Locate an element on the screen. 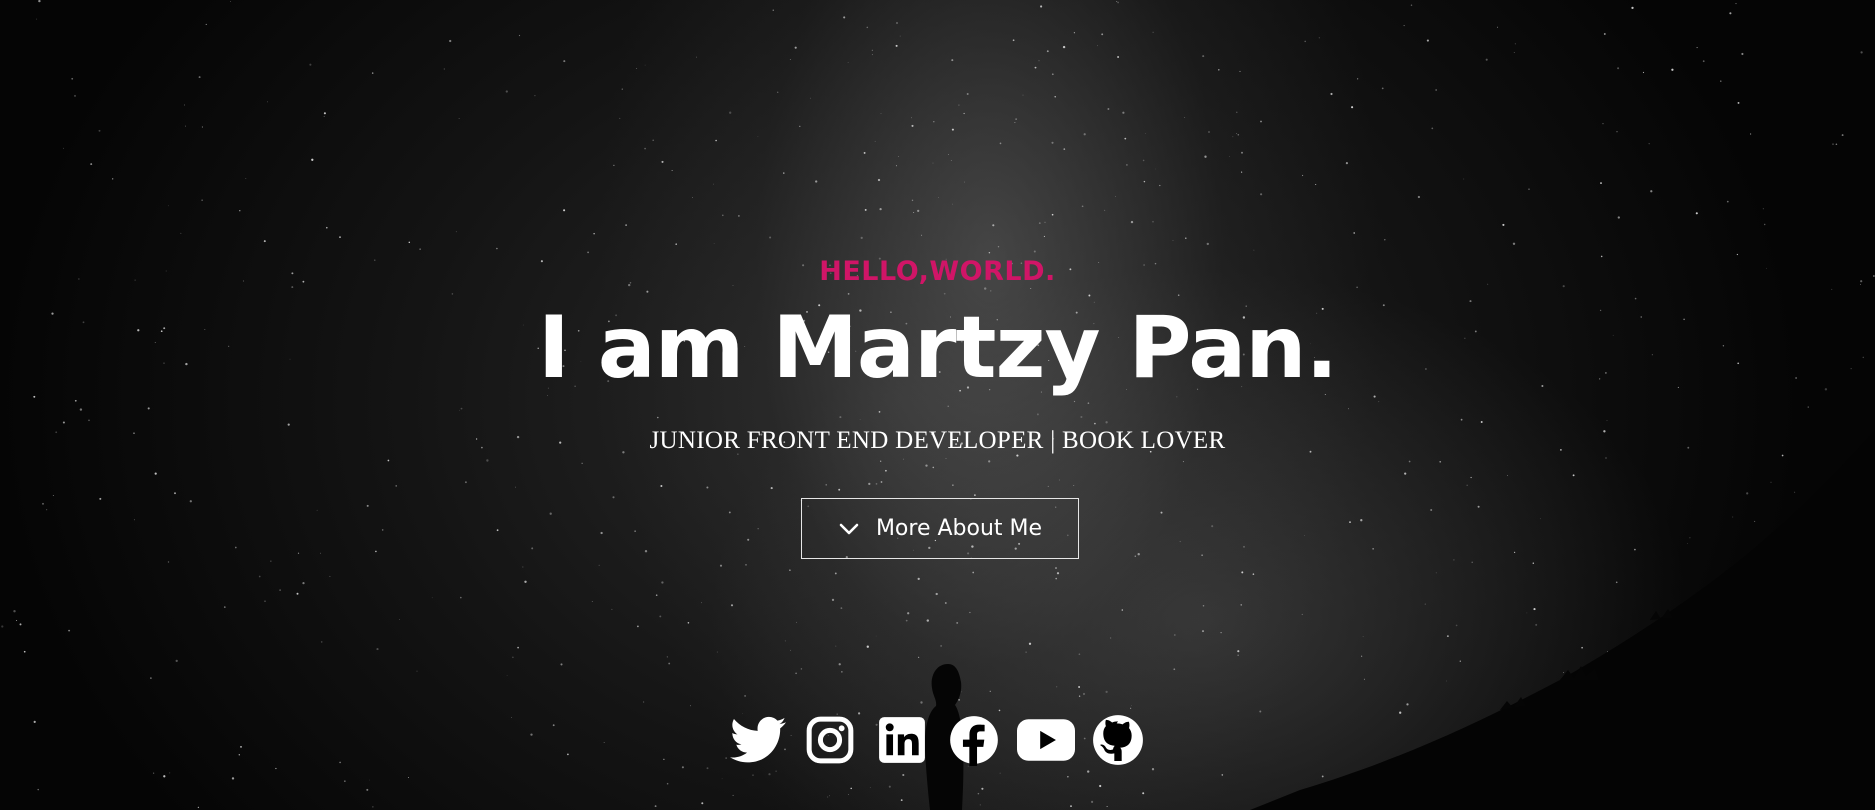  github-icon is located at coordinates (1117, 740).